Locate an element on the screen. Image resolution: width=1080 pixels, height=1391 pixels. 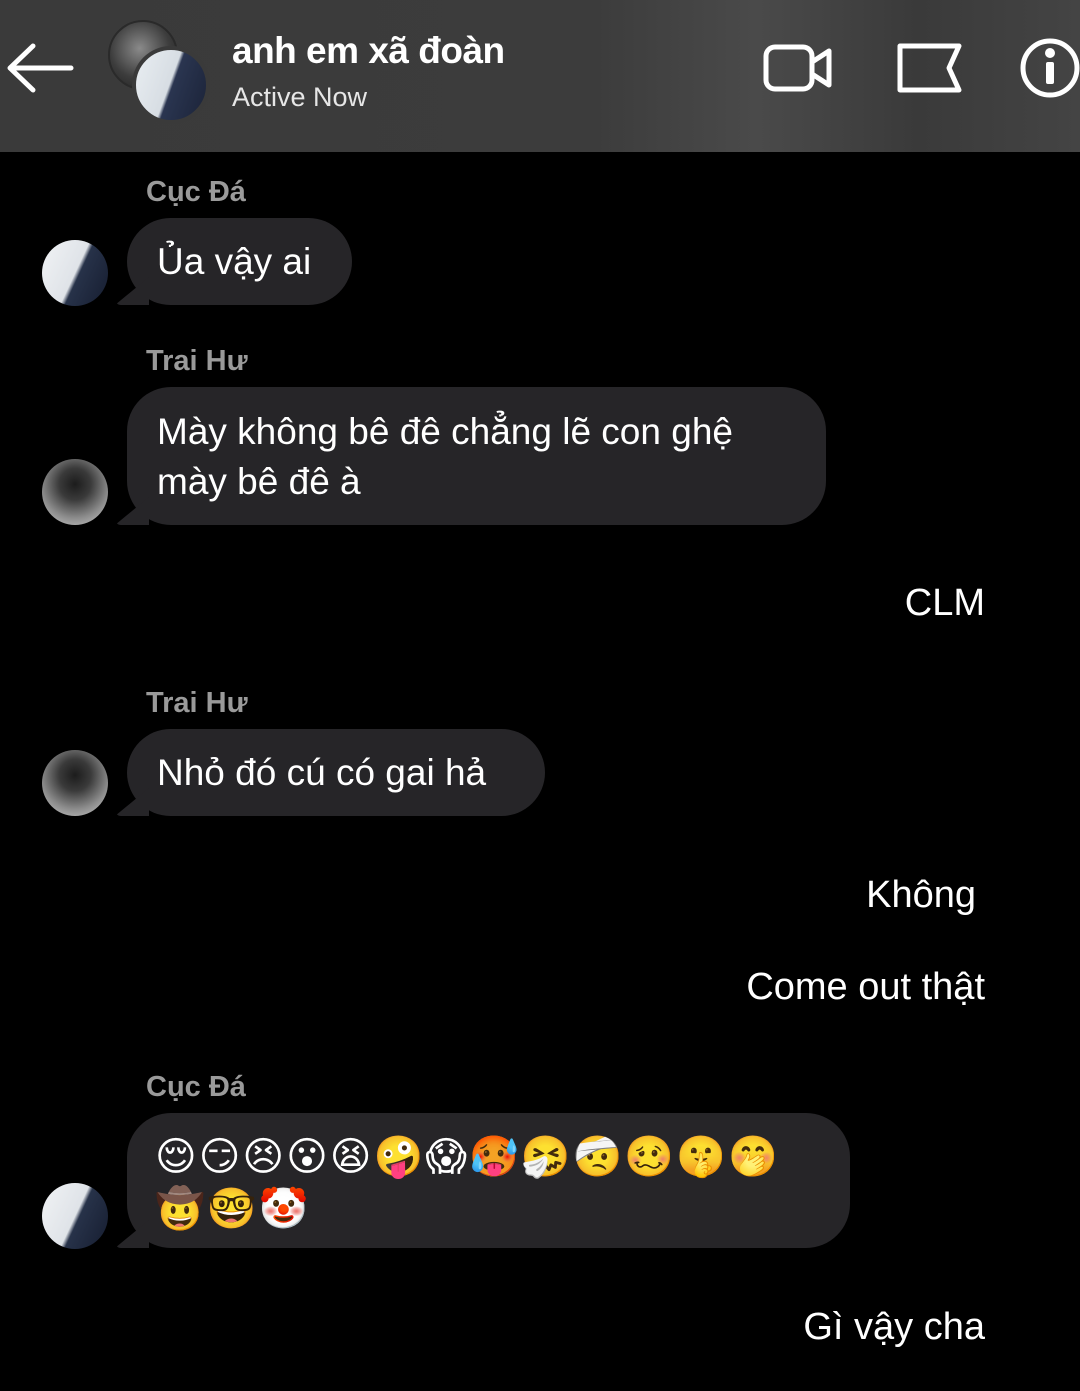
my-message: Come out thật is located at coordinates (865, 987).